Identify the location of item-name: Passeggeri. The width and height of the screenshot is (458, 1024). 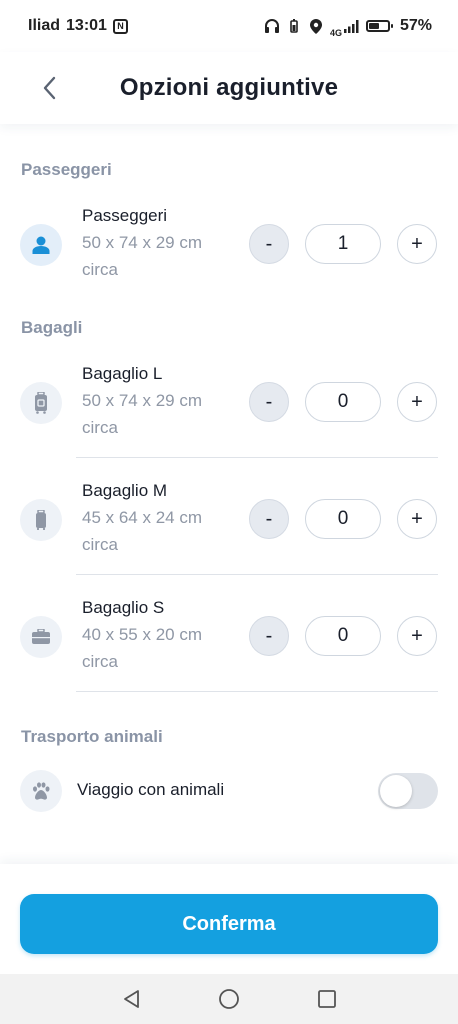
(125, 215).